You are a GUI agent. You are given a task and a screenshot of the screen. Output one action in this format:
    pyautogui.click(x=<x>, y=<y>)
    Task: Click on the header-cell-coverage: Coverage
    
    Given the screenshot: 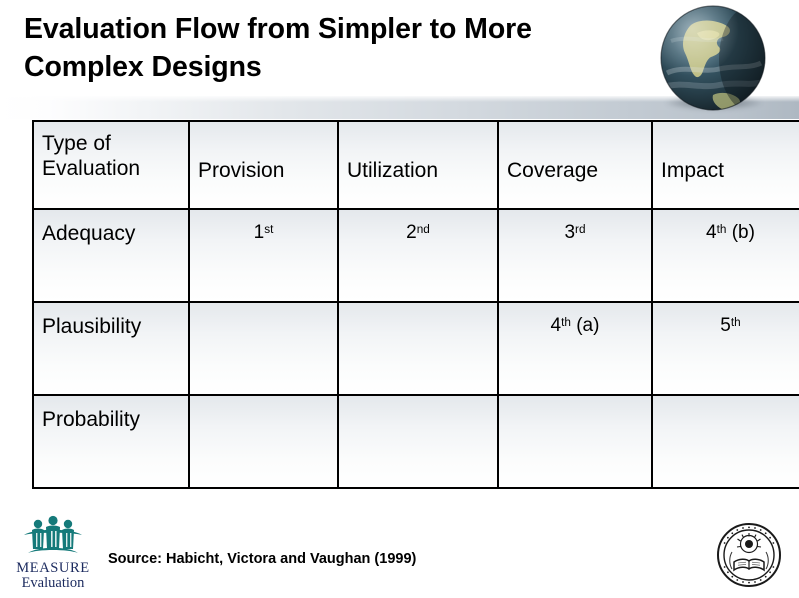 What is the action you would take?
    pyautogui.click(x=575, y=165)
    